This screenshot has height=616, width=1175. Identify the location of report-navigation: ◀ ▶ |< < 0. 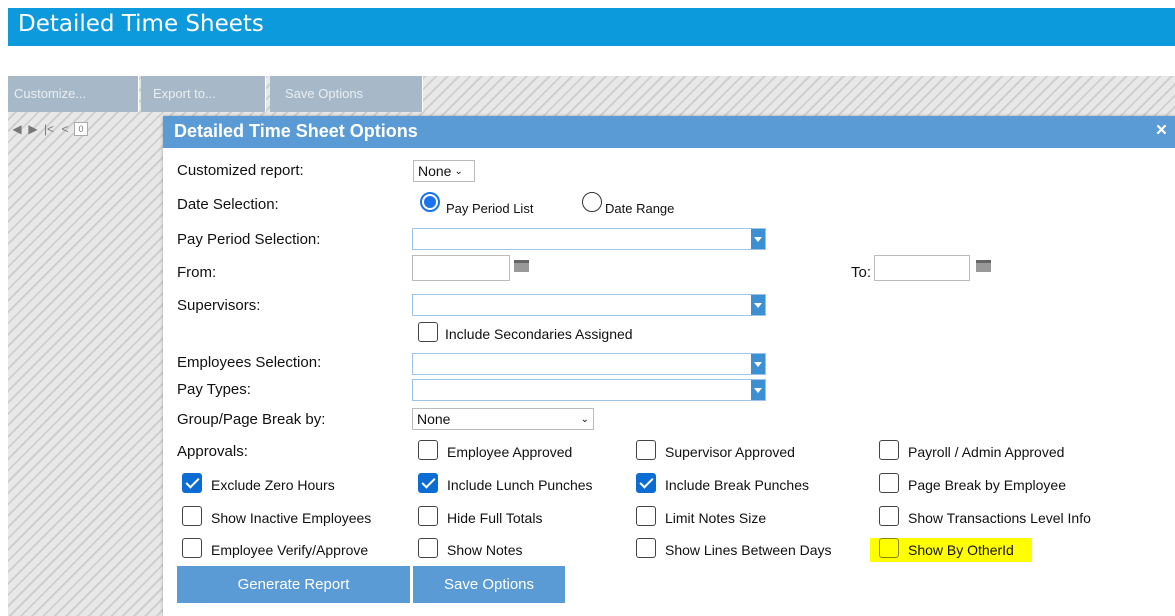
(48, 129).